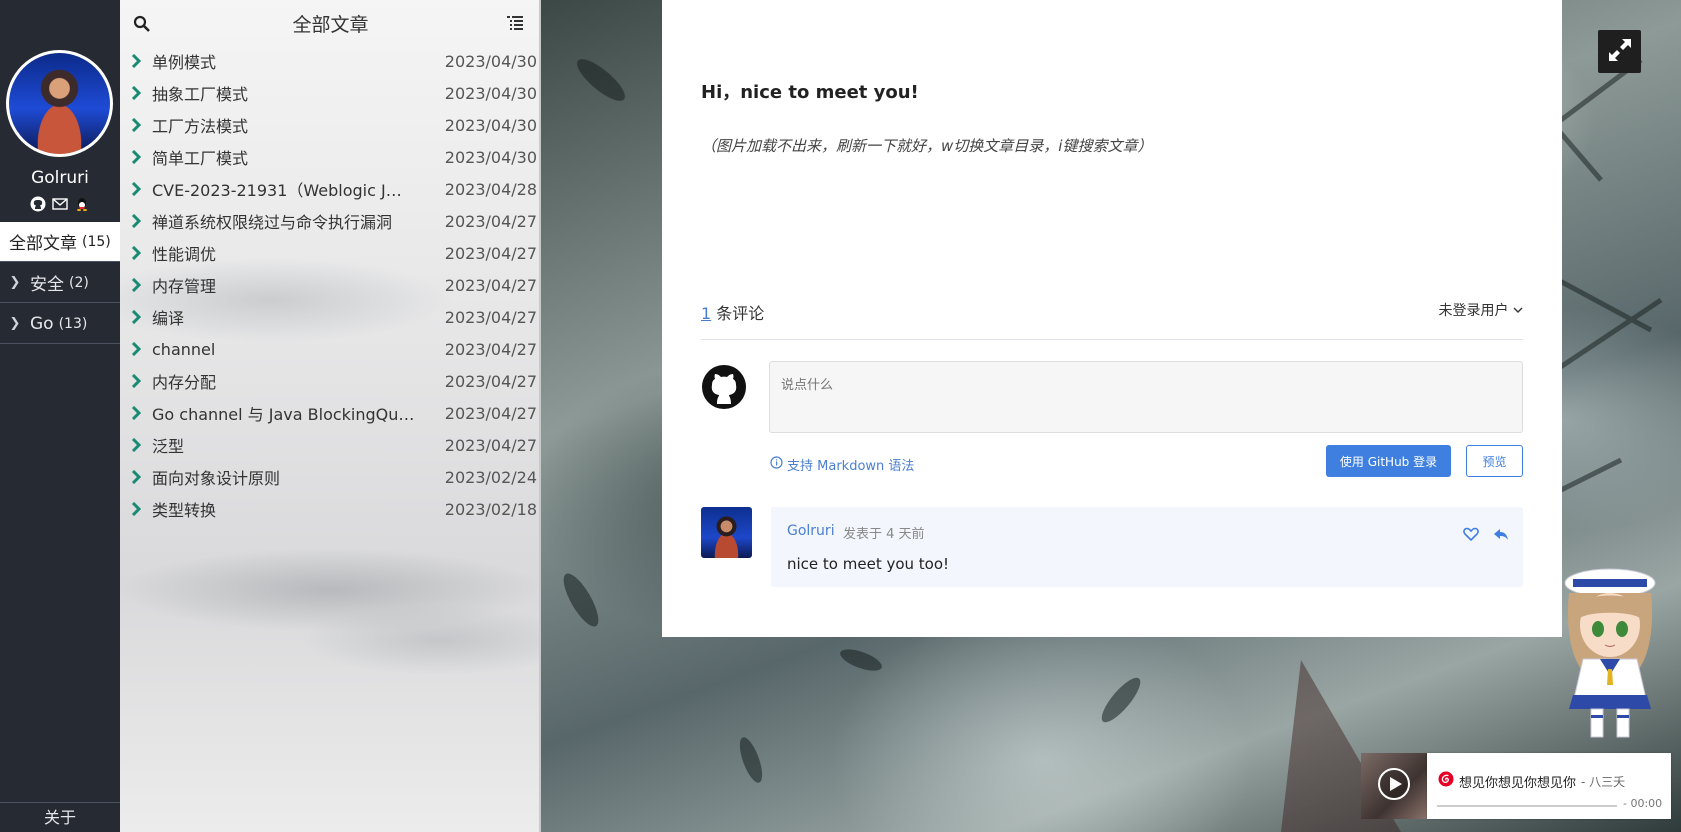  I want to click on category-label: Go, so click(42, 323).